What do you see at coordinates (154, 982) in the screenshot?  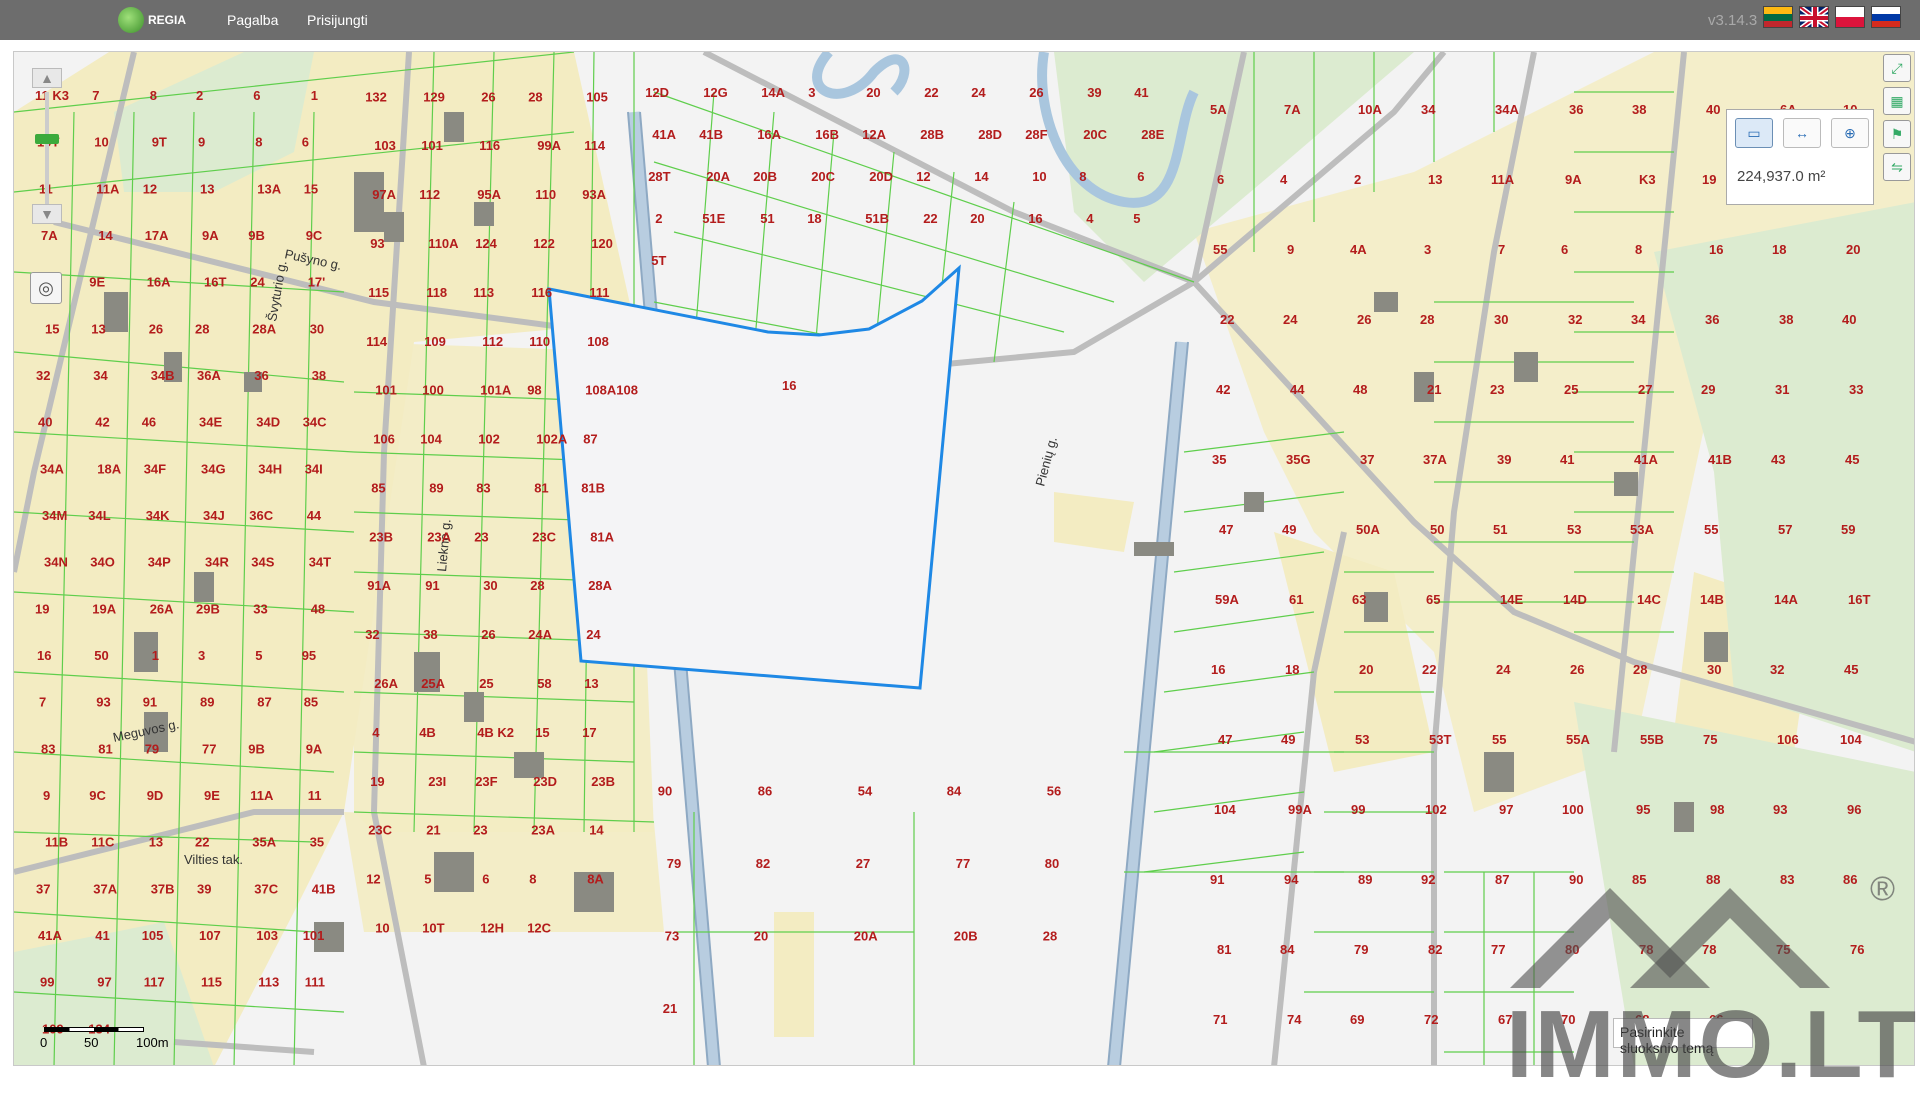 I see `parcel-number-label: 117` at bounding box center [154, 982].